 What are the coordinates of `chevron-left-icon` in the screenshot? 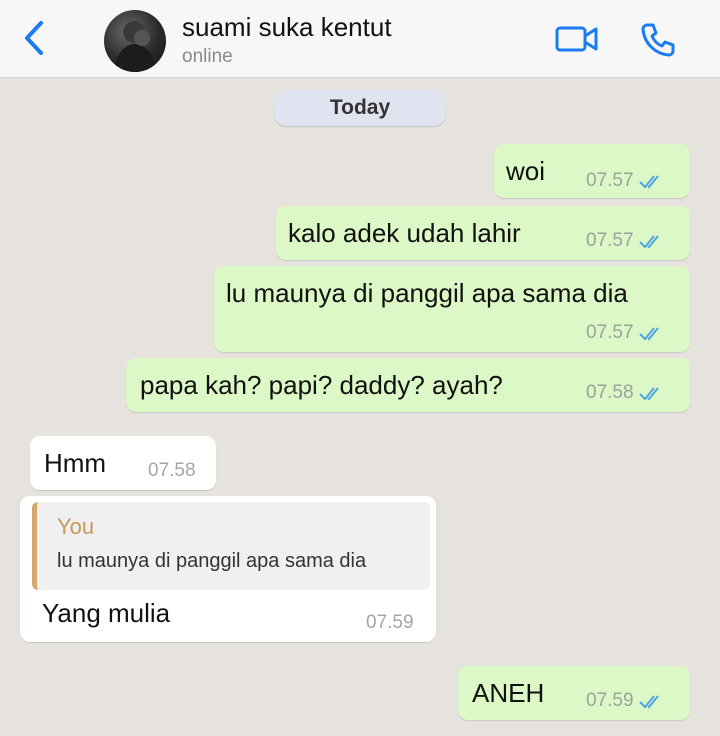 It's located at (34, 38).